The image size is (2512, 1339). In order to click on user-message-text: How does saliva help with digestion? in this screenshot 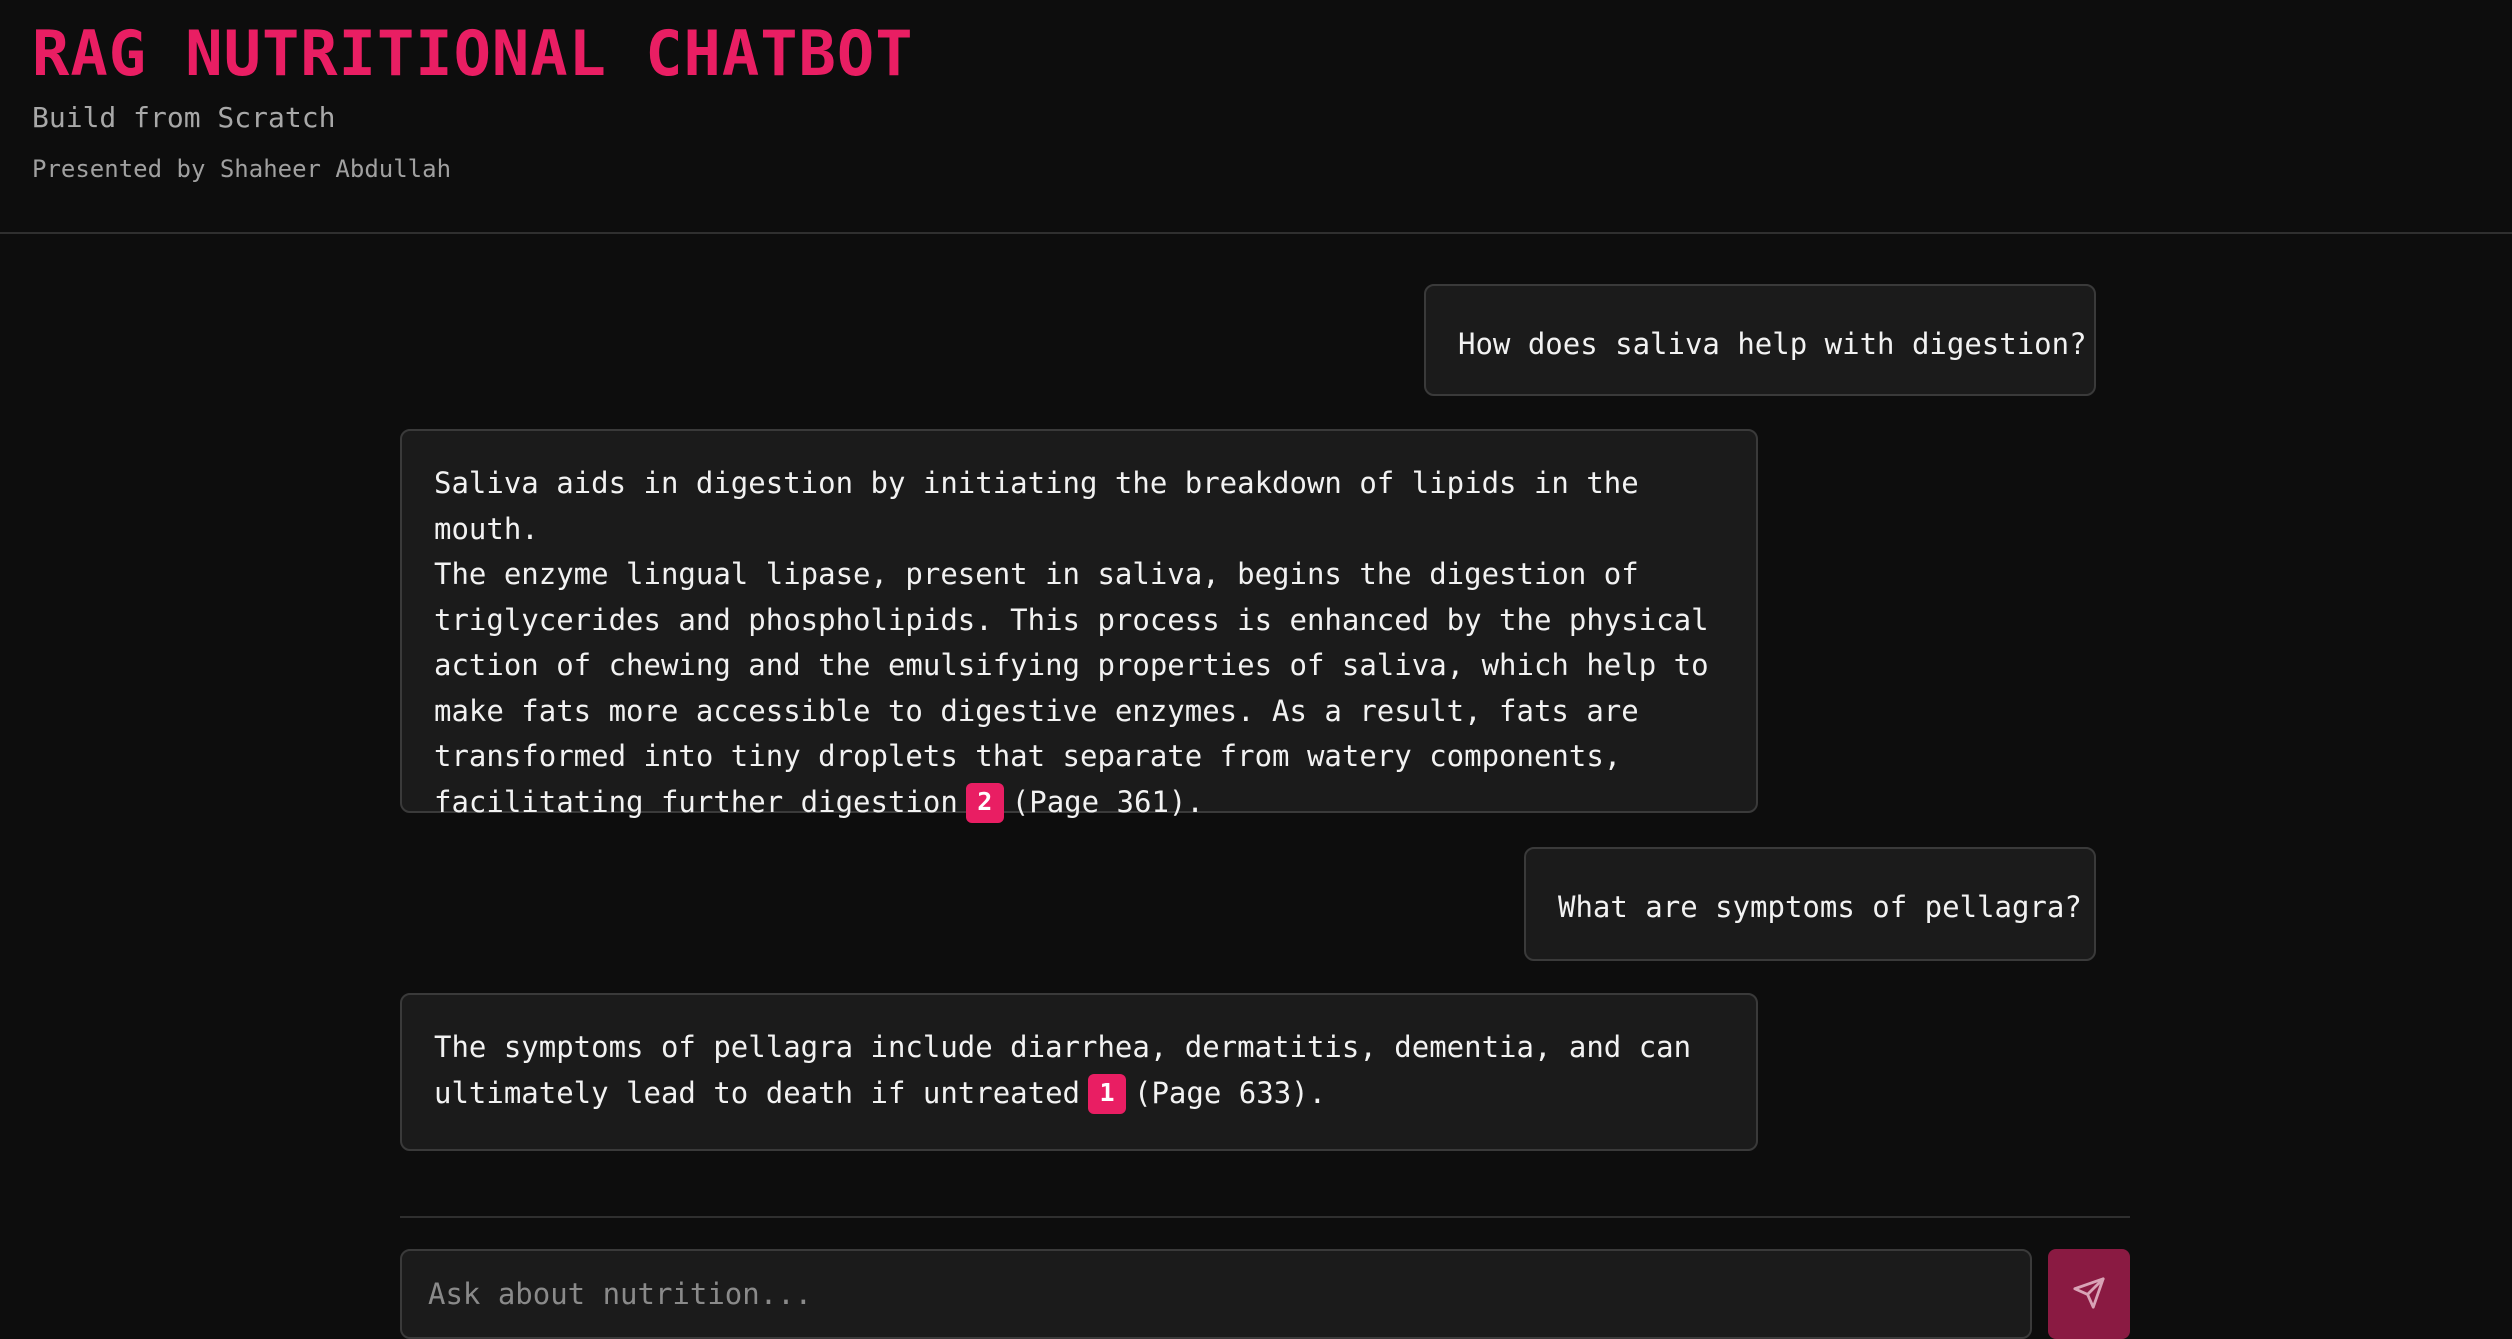, I will do `click(1772, 344)`.